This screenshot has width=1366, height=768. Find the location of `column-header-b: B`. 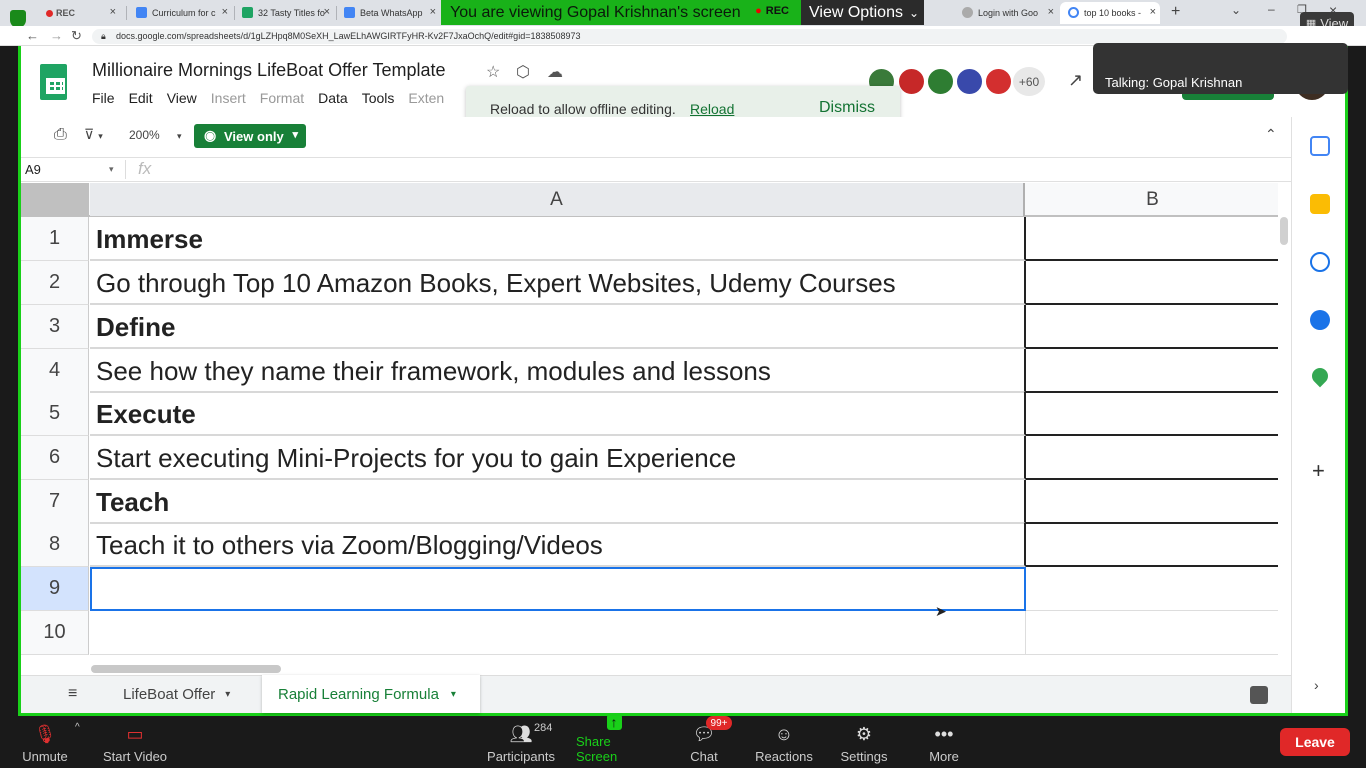

column-header-b: B is located at coordinates (1152, 199).